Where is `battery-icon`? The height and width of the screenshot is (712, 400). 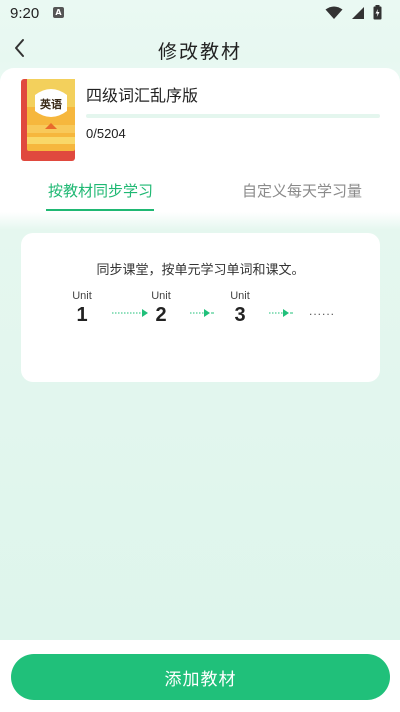 battery-icon is located at coordinates (377, 12).